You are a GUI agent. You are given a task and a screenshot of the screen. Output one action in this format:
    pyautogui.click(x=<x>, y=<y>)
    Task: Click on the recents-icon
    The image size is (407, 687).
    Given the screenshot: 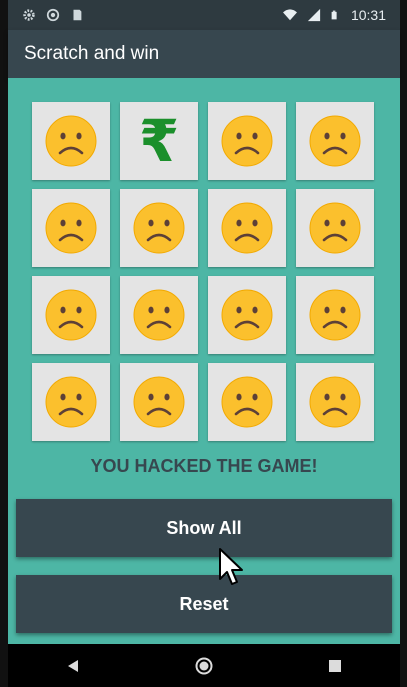 What is the action you would take?
    pyautogui.click(x=334, y=665)
    